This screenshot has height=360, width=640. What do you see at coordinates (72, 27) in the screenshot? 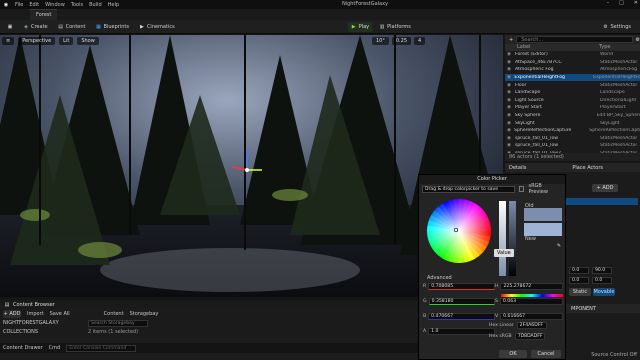
I see `content-button: ▤ Content` at bounding box center [72, 27].